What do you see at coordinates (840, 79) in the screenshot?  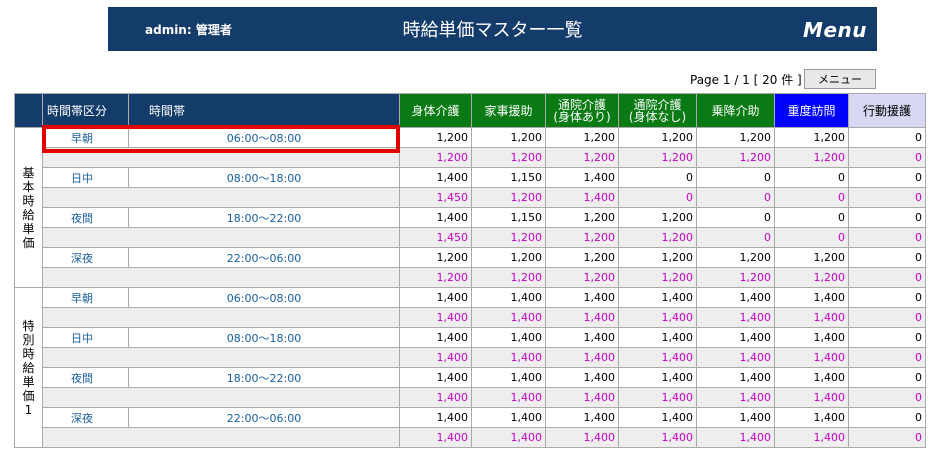 I see `menu-button: メニュー` at bounding box center [840, 79].